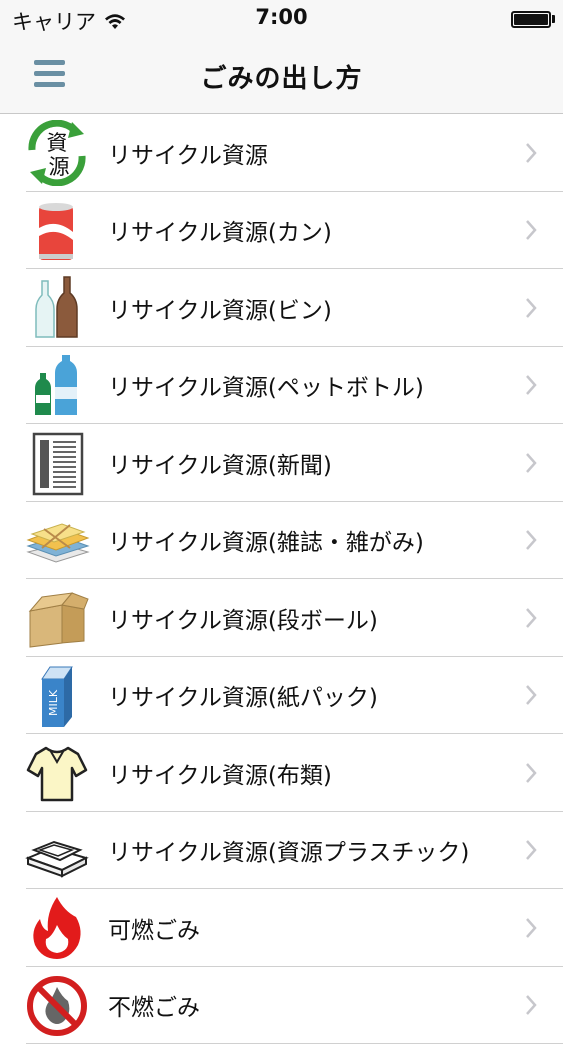 The width and height of the screenshot is (563, 1044). I want to click on list-item: MILK リサイクル資源(紙パック), so click(281, 696).